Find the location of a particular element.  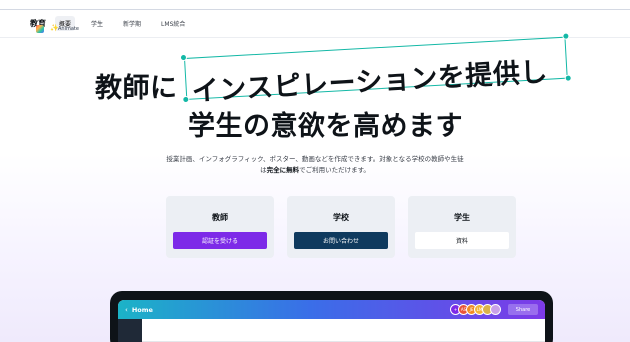

card-school: 学校 お問い合わせ is located at coordinates (341, 227).